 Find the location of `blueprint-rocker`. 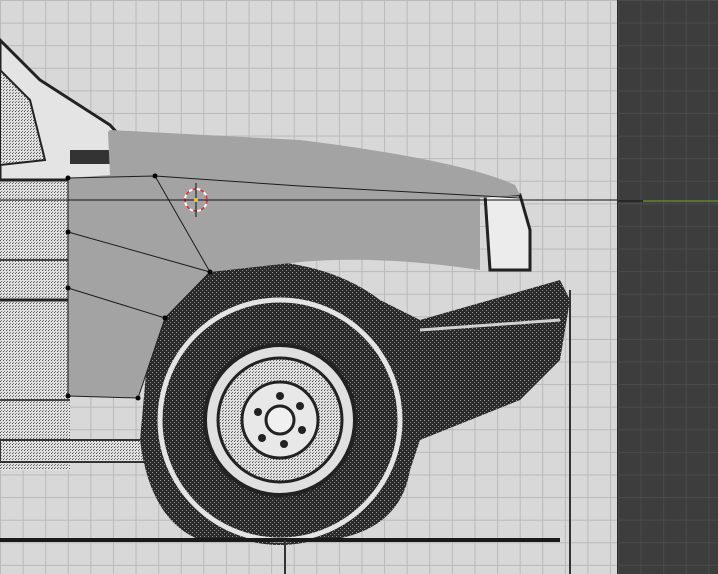

blueprint-rocker is located at coordinates (80, 451).